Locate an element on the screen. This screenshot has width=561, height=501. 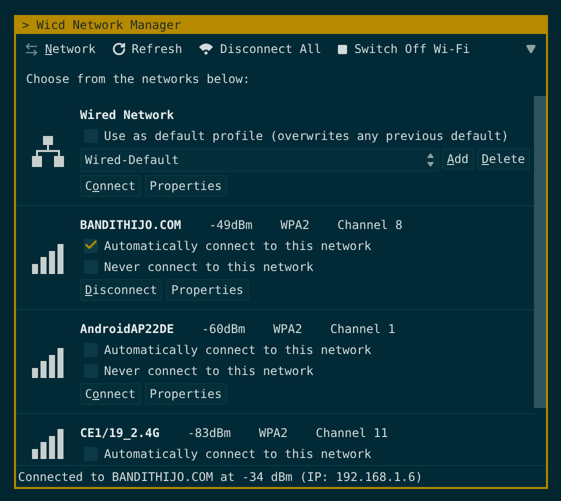
status-bar: Connected to BANDITHIJO.COM at -34 dBm (IP: 192.168.1.6) is located at coordinates (281, 476).